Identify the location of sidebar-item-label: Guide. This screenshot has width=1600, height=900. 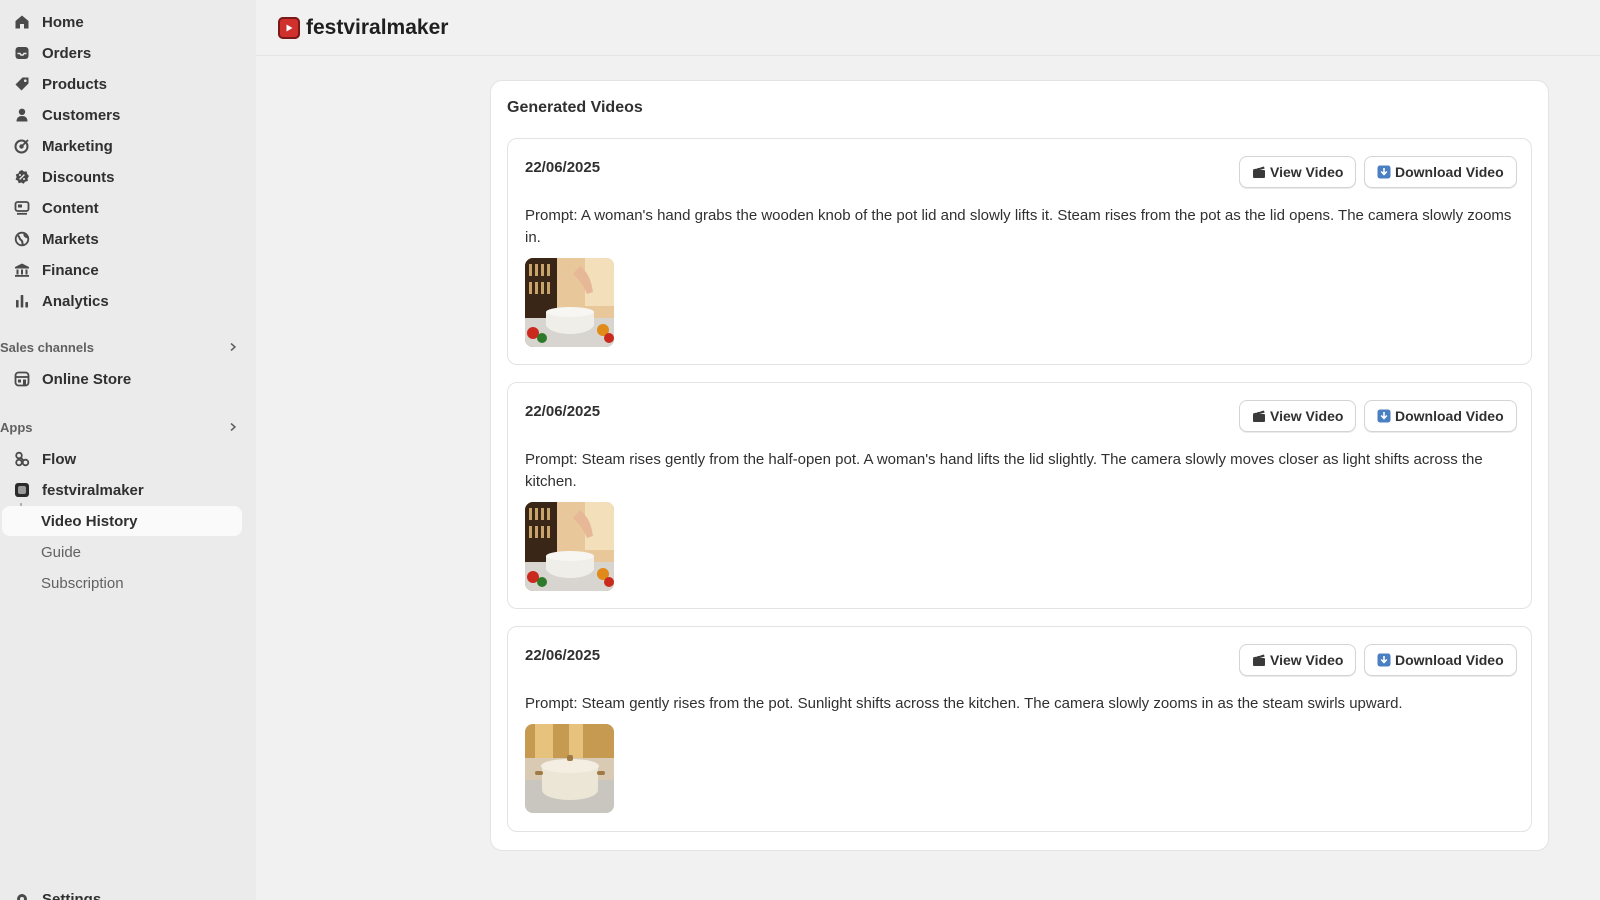
(61, 552).